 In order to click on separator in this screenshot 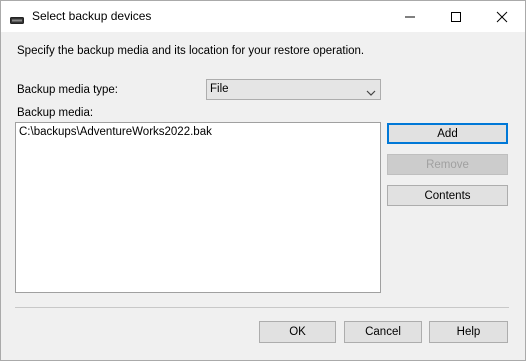, I will do `click(262, 307)`.